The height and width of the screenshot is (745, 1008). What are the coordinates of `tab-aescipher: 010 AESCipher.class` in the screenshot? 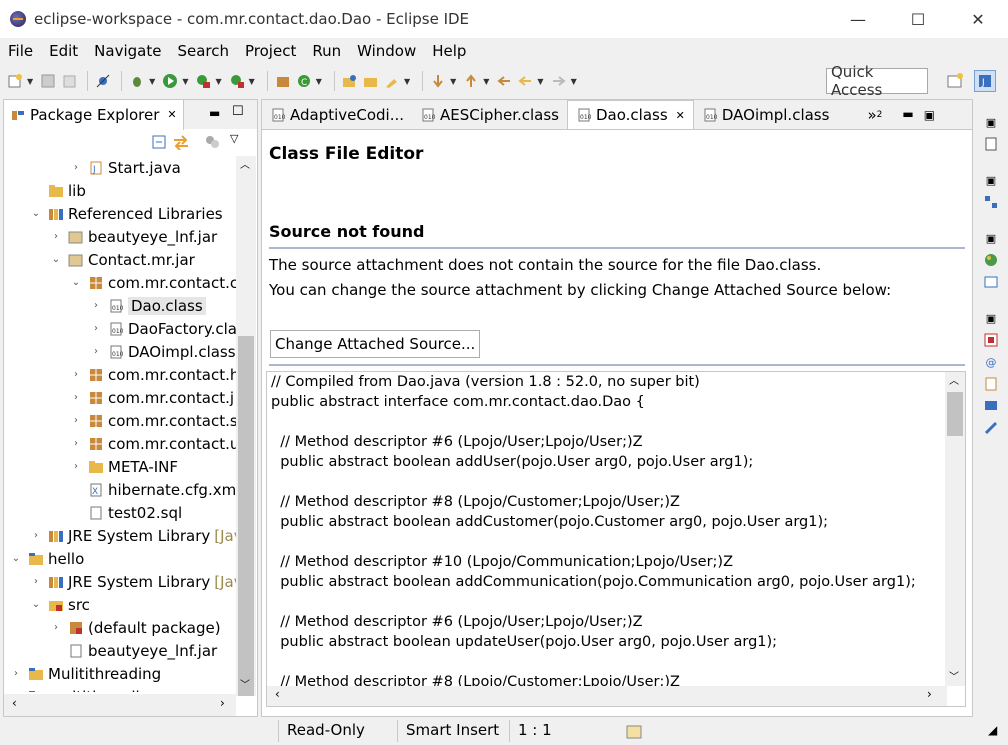 It's located at (489, 114).